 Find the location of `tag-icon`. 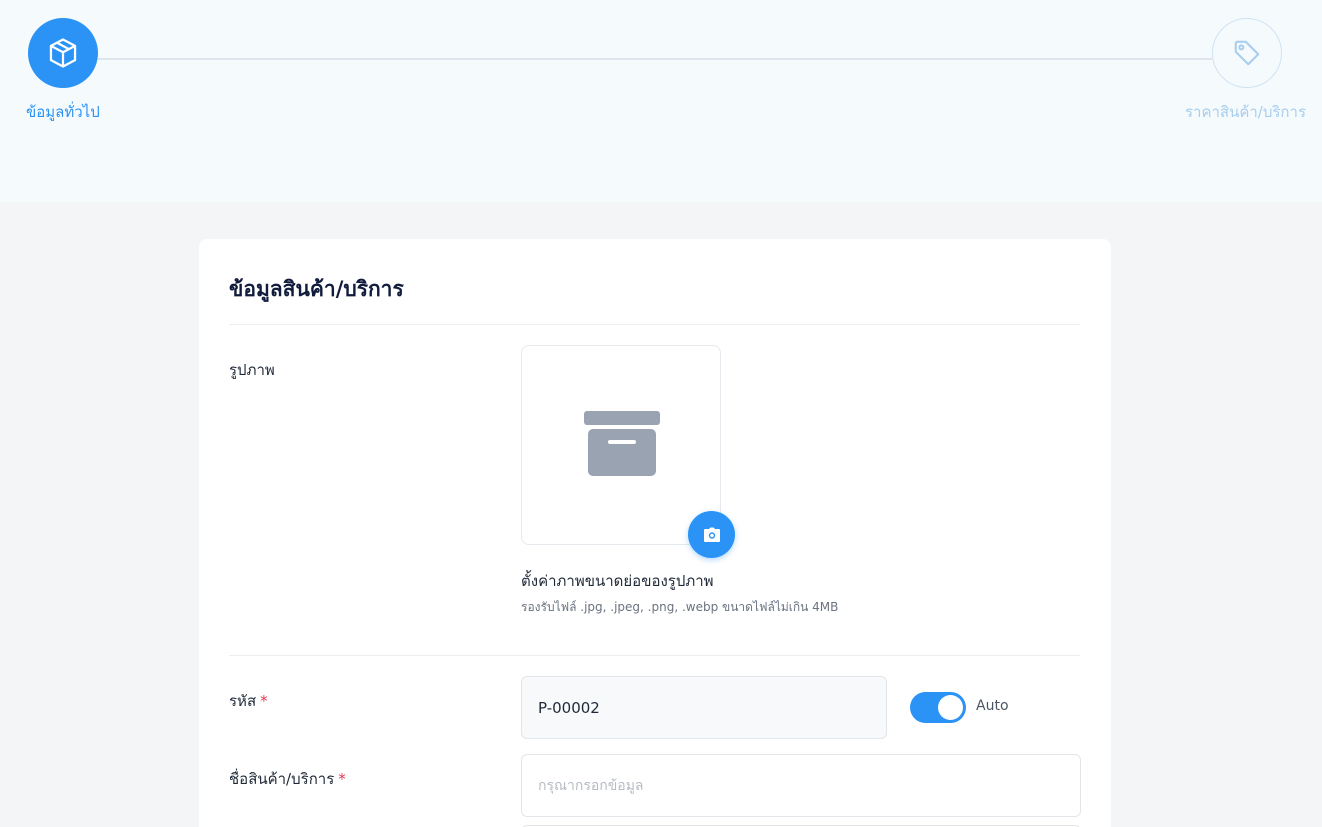

tag-icon is located at coordinates (1247, 53).